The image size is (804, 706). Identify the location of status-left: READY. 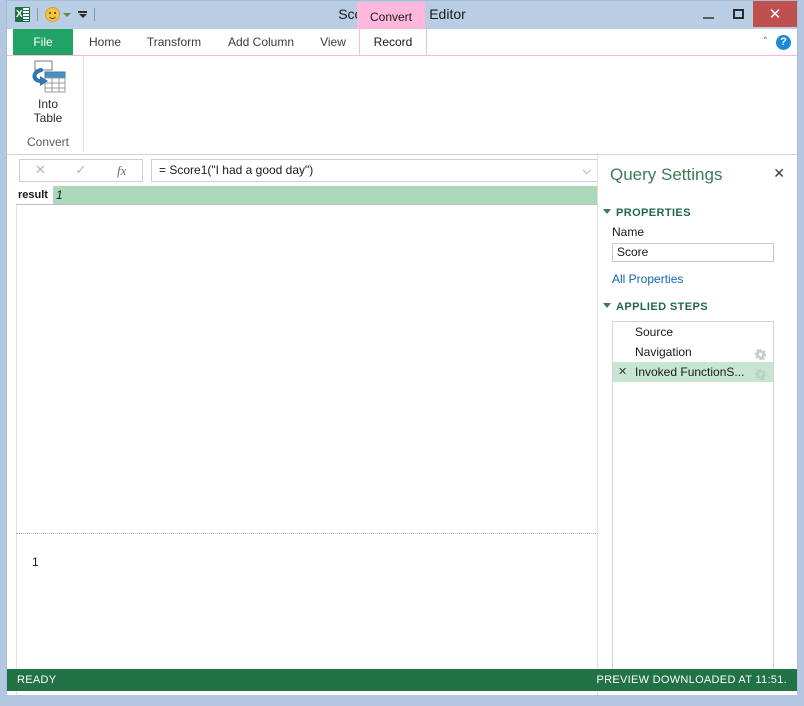
(37, 680).